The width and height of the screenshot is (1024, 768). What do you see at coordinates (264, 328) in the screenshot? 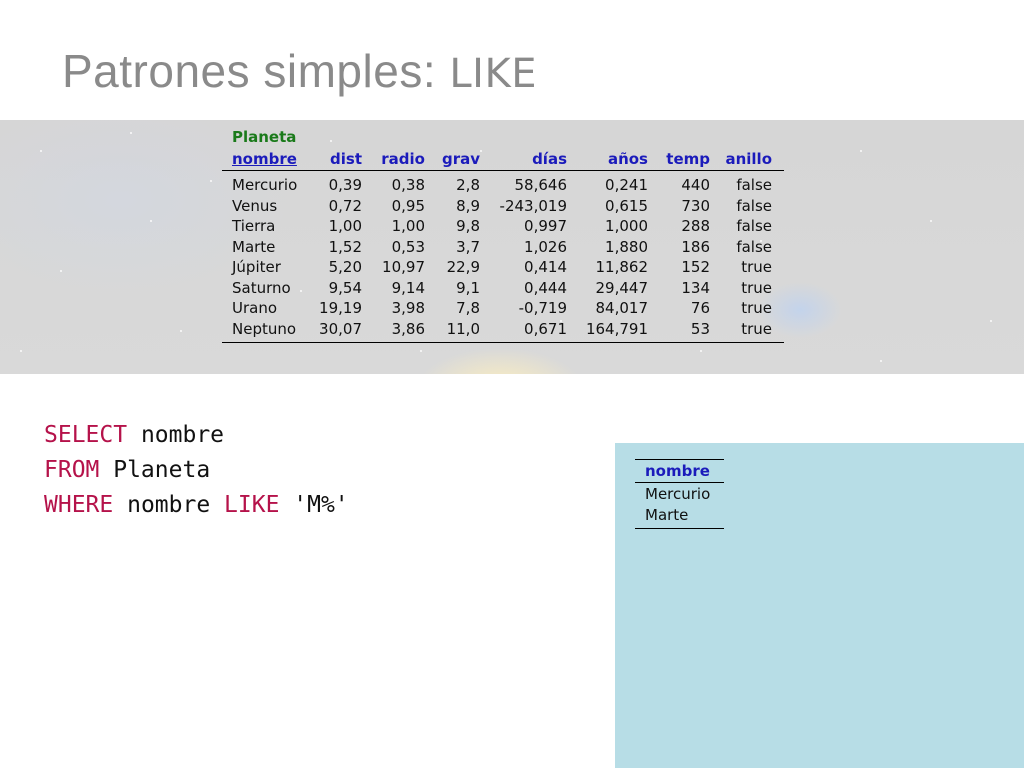
I see `table-cell: Neptuno` at bounding box center [264, 328].